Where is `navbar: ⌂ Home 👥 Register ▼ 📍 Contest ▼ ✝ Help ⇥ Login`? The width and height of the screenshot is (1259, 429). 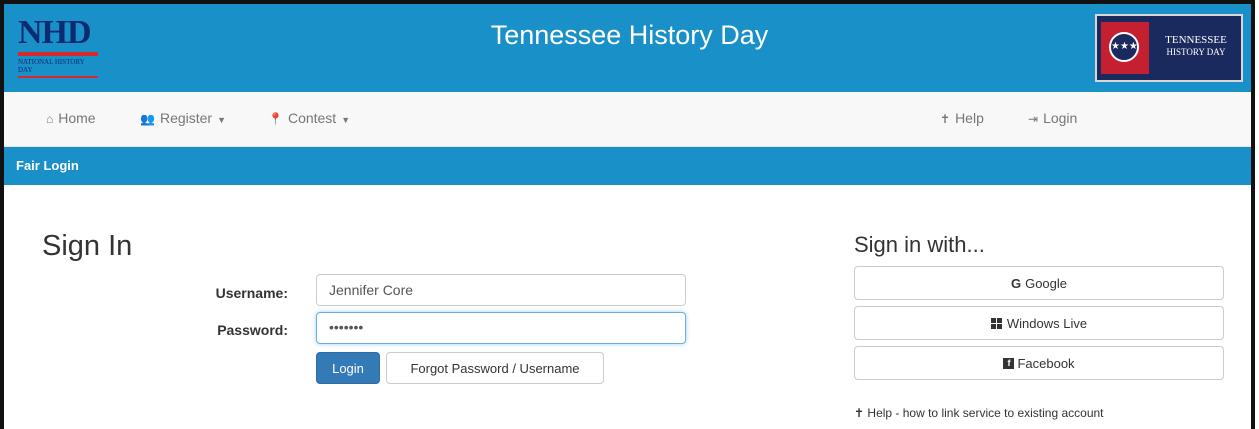
navbar: ⌂ Home 👥 Register ▼ 📍 Contest ▼ ✝ Help ⇥ Login is located at coordinates (627, 119).